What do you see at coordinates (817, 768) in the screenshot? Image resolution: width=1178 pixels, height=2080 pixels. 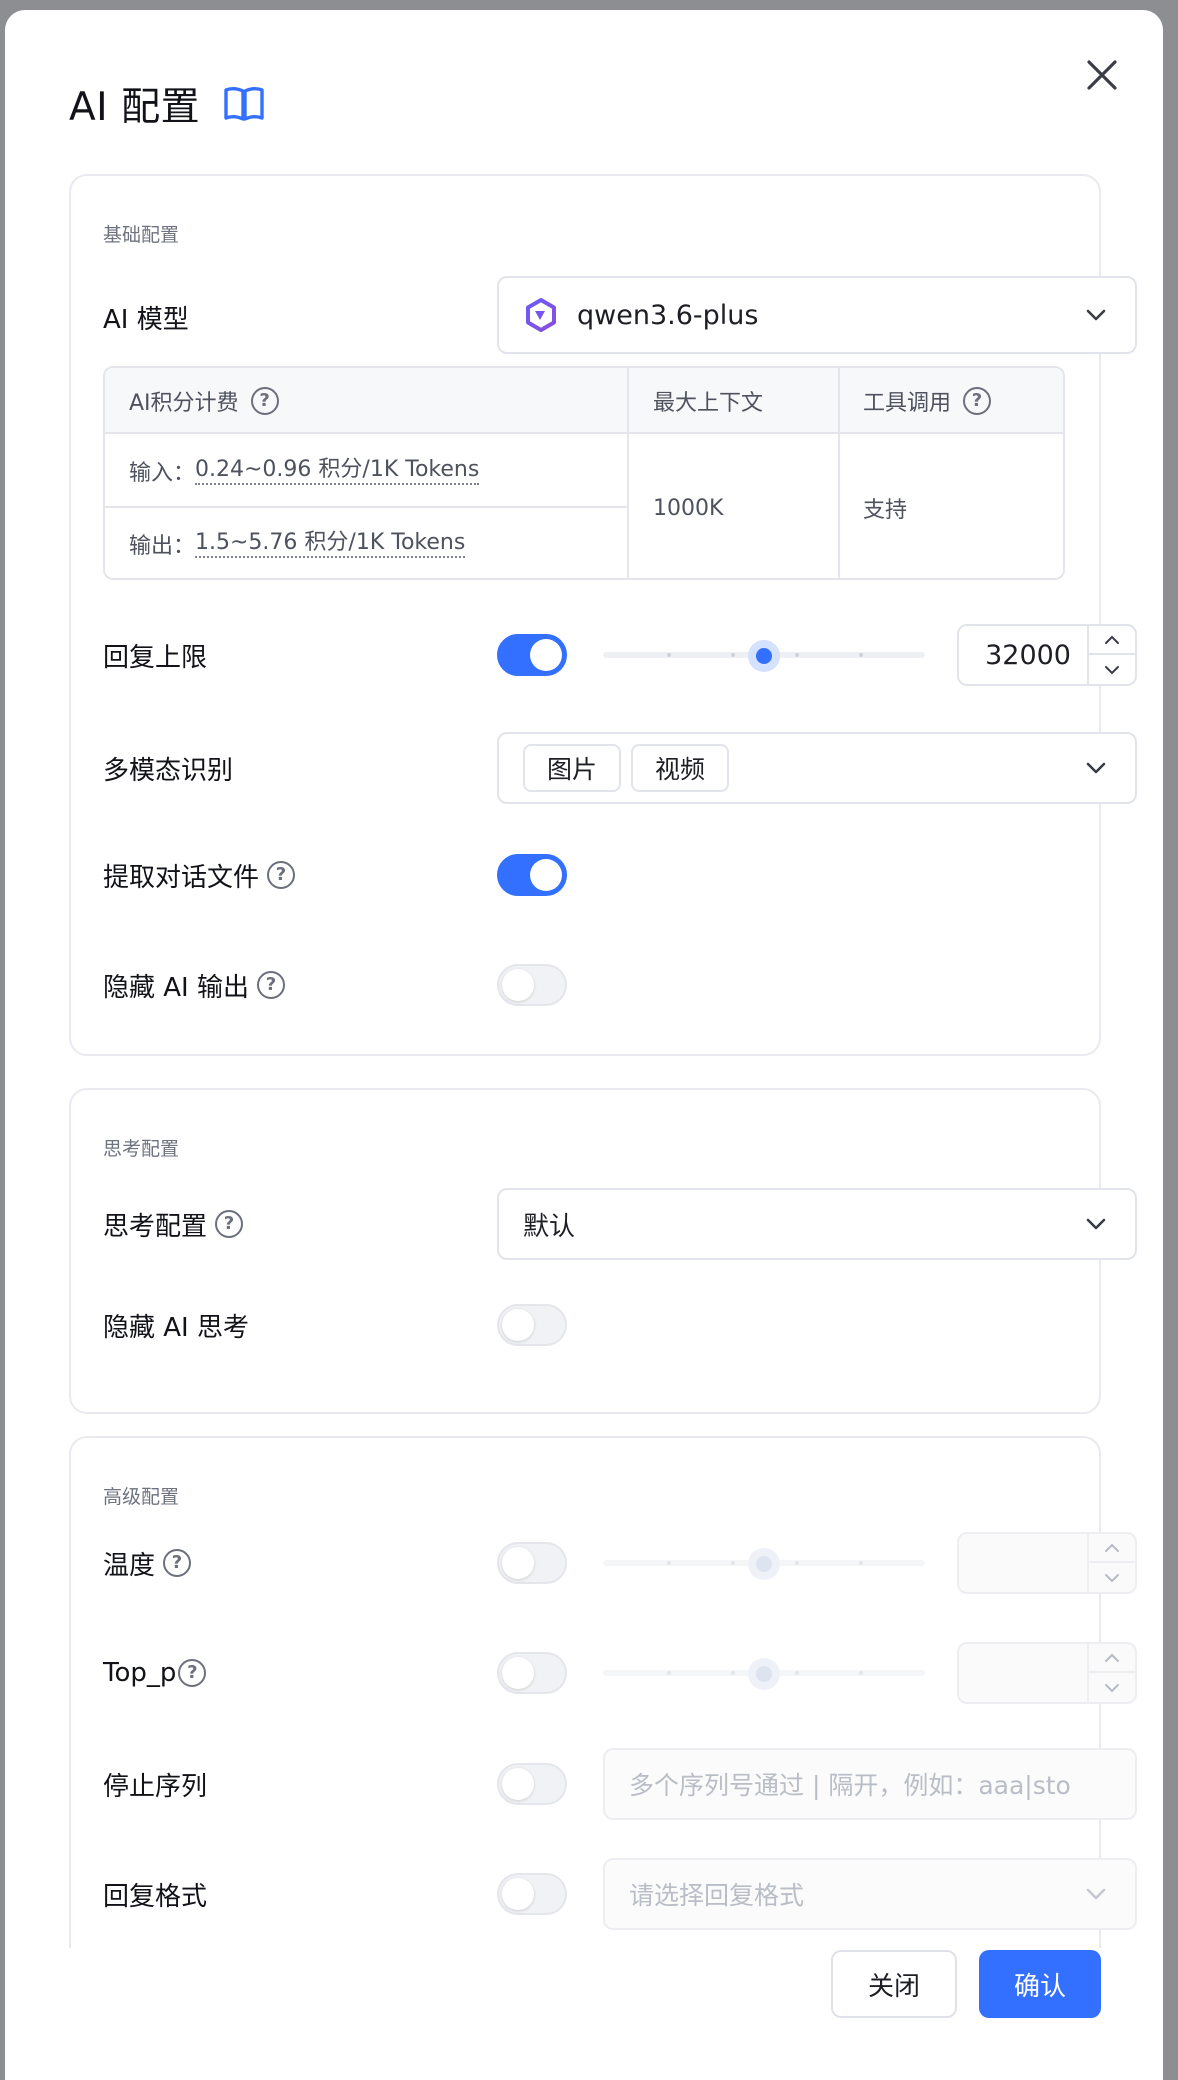 I see `multimodal-select: 图片 视频` at bounding box center [817, 768].